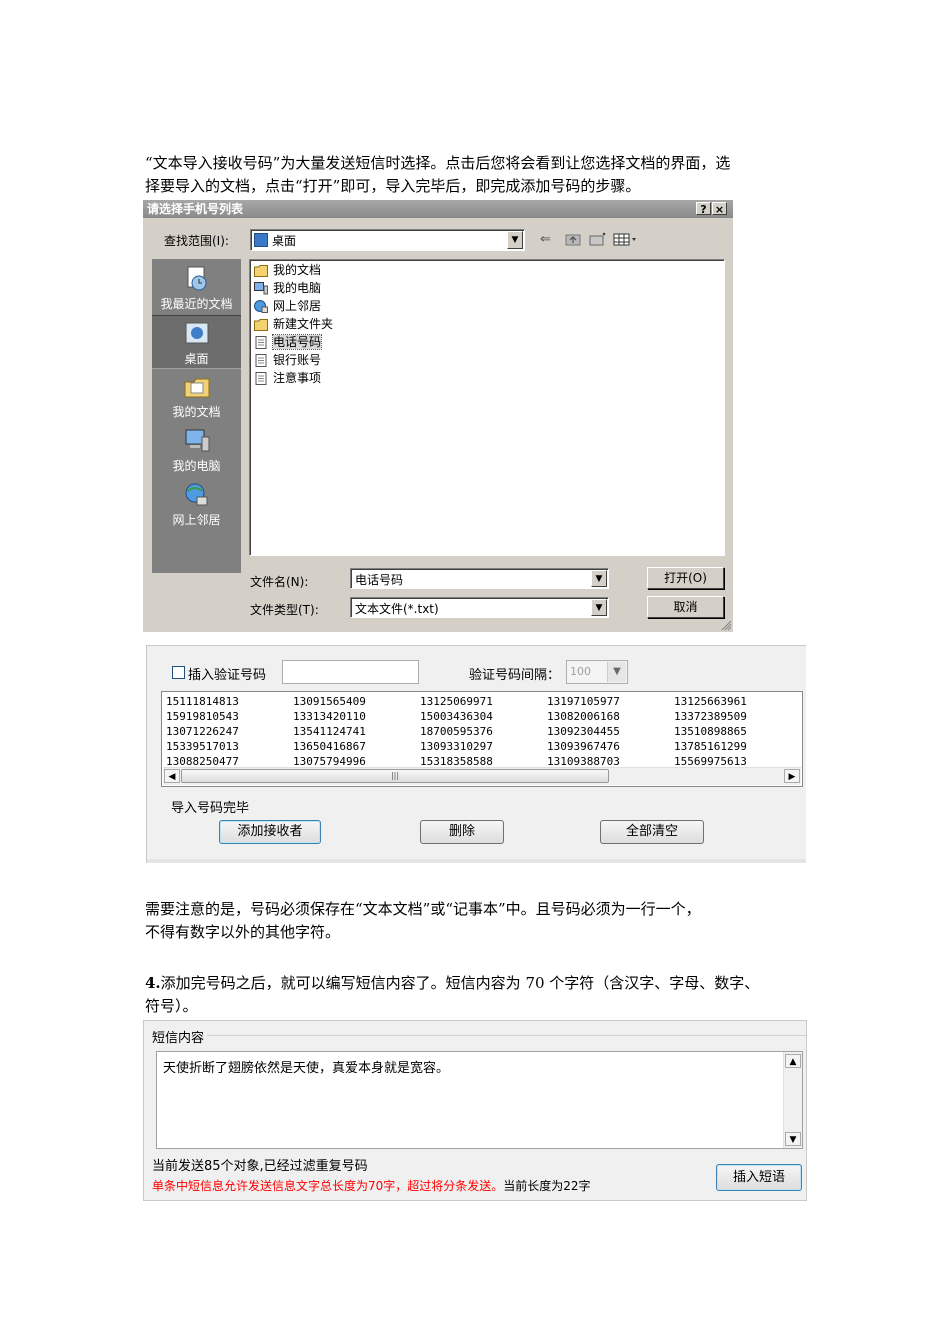 This screenshot has height=1344, width=950. I want to click on scroll-up-icon: ▲, so click(793, 1061).